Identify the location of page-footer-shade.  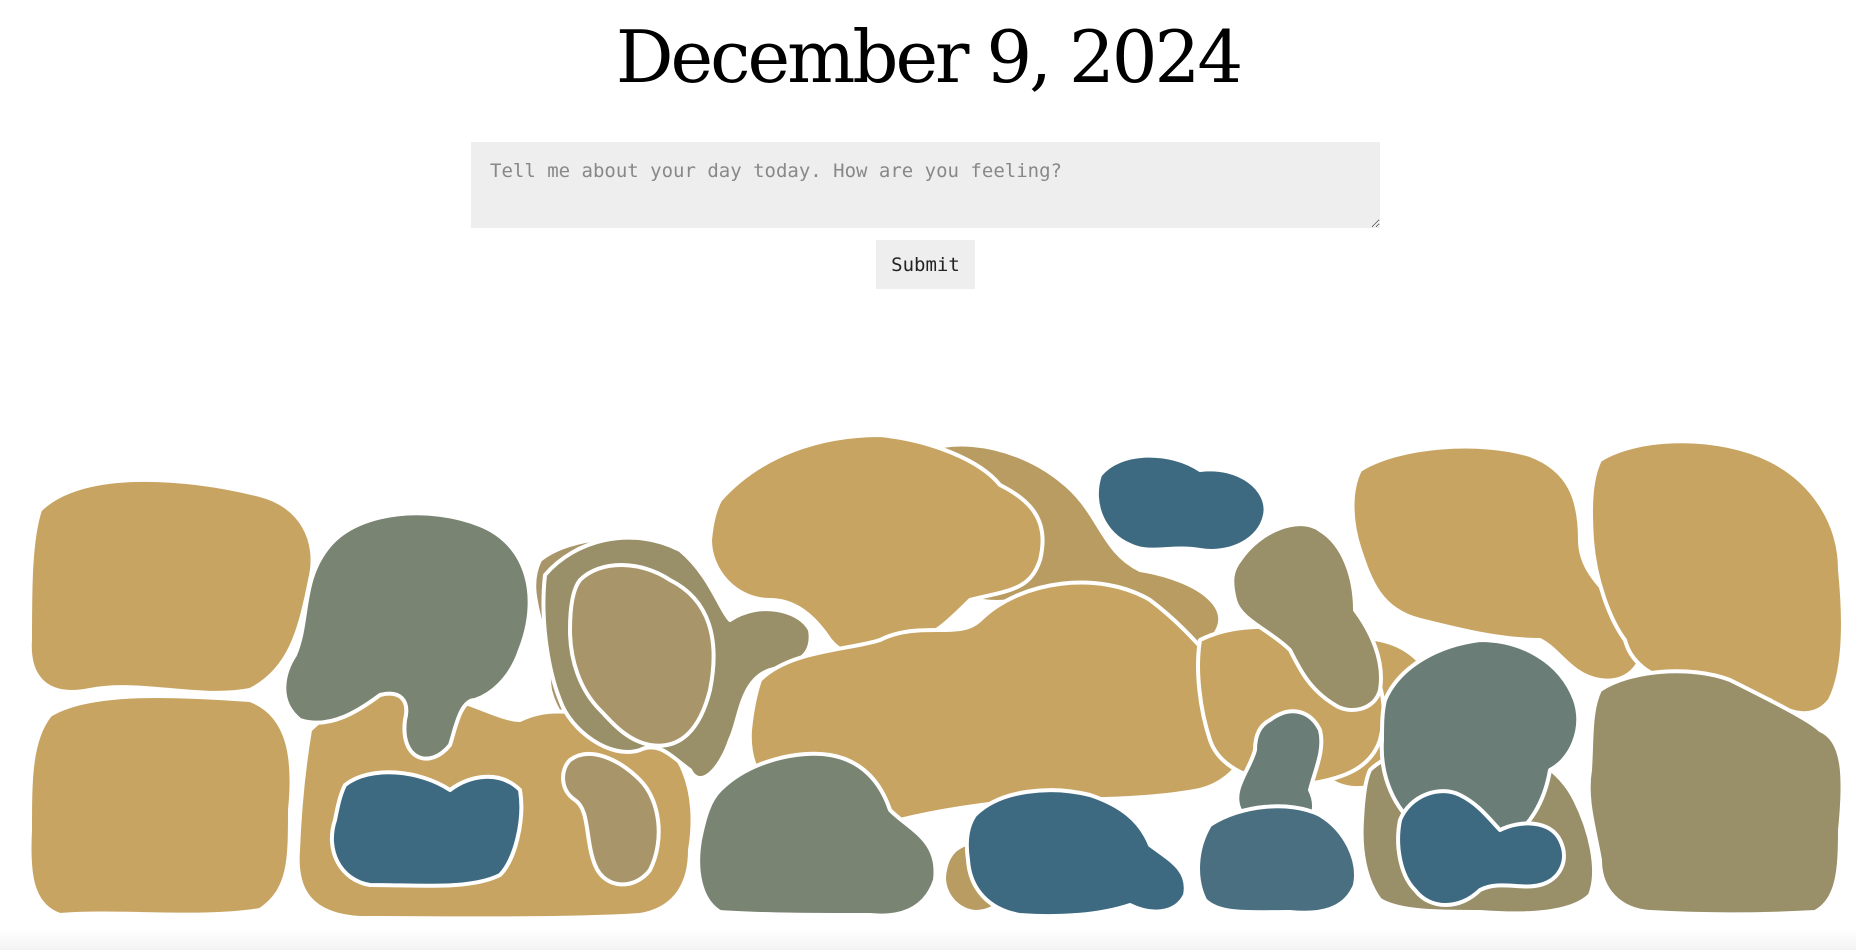
(928, 940).